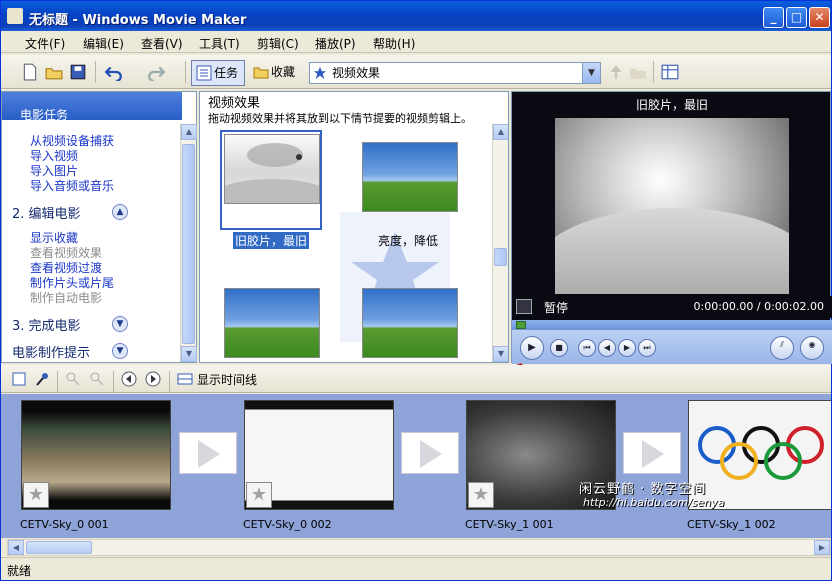 Image resolution: width=832 pixels, height=581 pixels. I want to click on collections-button: 收藏, so click(275, 73).